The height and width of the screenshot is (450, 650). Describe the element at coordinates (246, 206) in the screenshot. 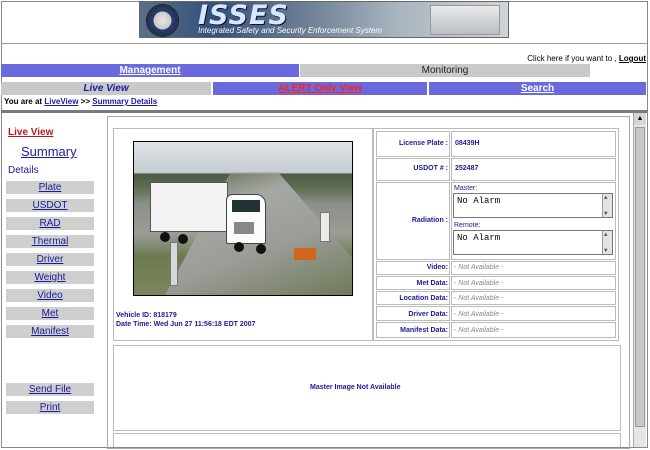

I see `truck-window-shape` at that location.